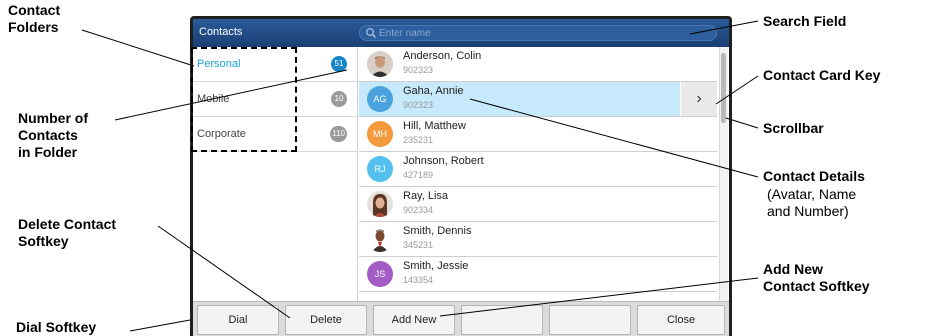 This screenshot has height=336, width=934. I want to click on callout-delete-softkey: Delete Contact Softkey, so click(67, 232).